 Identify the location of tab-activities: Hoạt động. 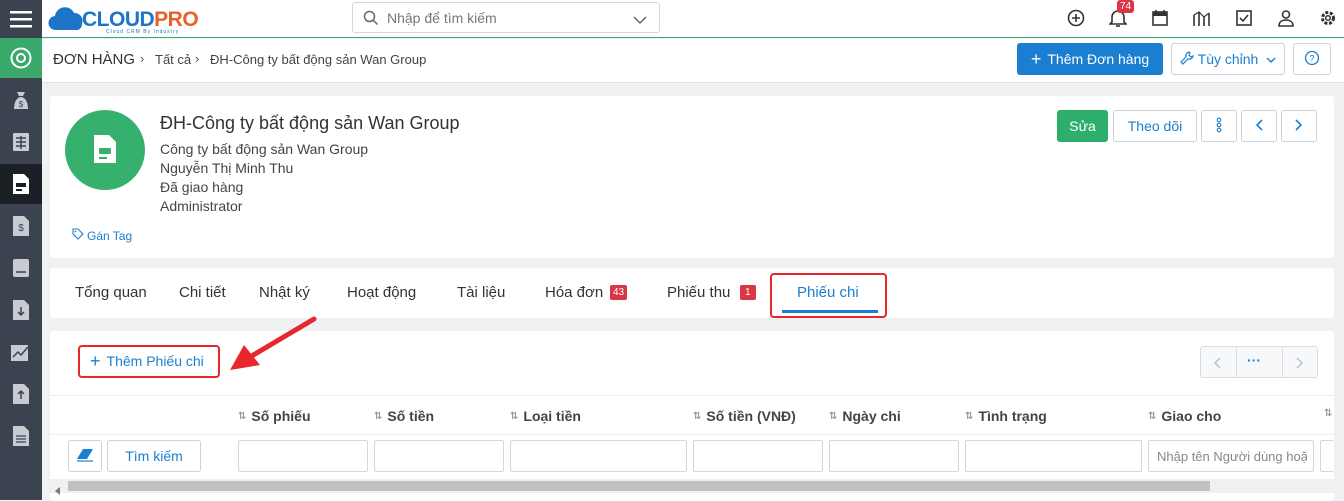
(381, 292).